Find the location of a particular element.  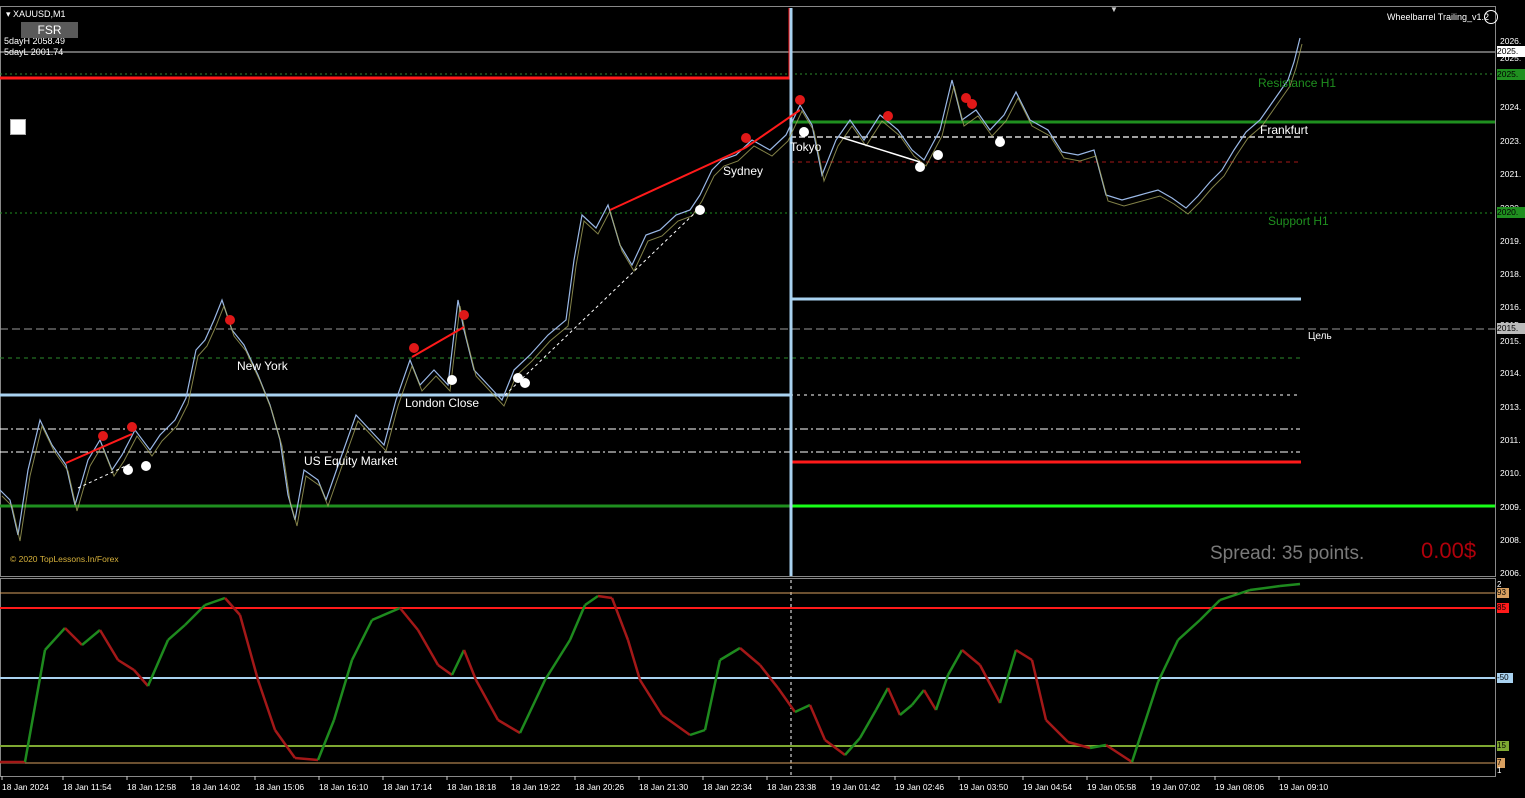

panel-toggle-button is located at coordinates (18, 127).